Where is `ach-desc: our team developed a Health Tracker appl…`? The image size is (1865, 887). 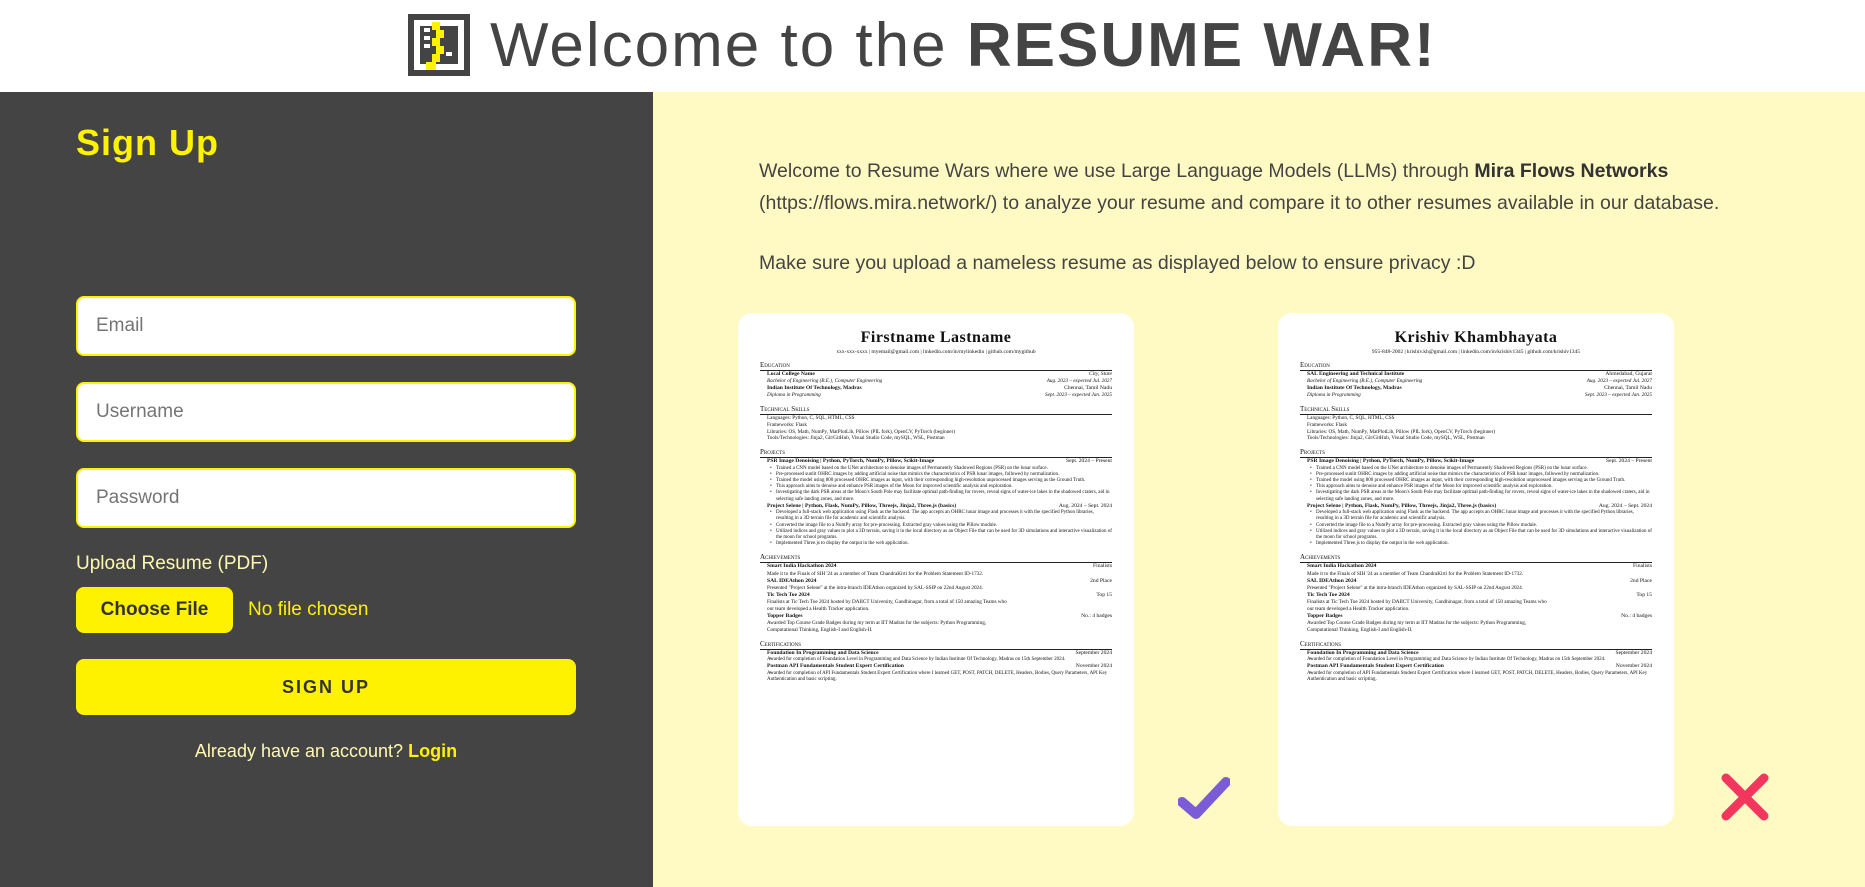 ach-desc: our team developed a Health Tracker appl… is located at coordinates (818, 609).